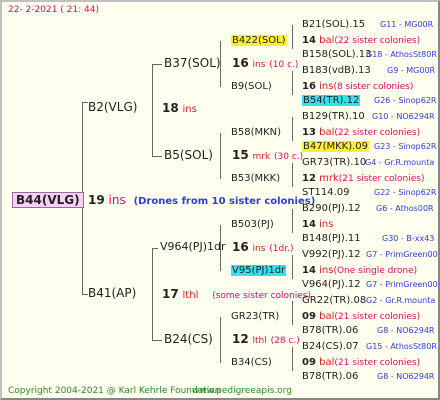 This screenshot has width=440, height=400. Describe the element at coordinates (405, 192) in the screenshot. I see `gen4-ref: G22 - Sinop62R` at that location.